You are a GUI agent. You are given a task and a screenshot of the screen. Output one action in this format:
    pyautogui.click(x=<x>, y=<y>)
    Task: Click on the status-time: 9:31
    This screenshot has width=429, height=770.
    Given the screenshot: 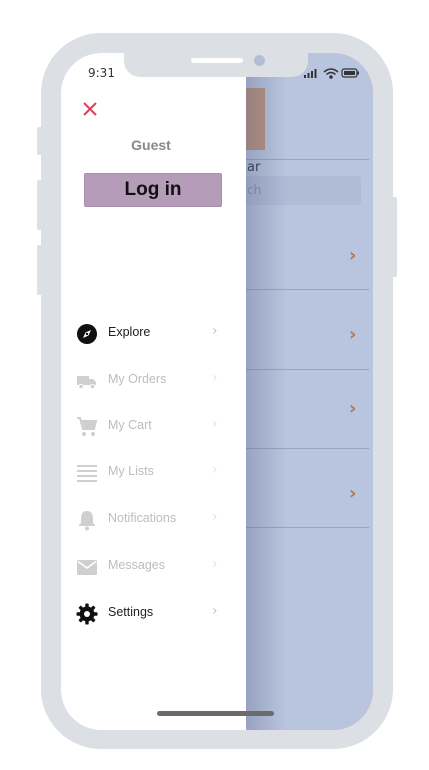 What is the action you would take?
    pyautogui.click(x=101, y=73)
    